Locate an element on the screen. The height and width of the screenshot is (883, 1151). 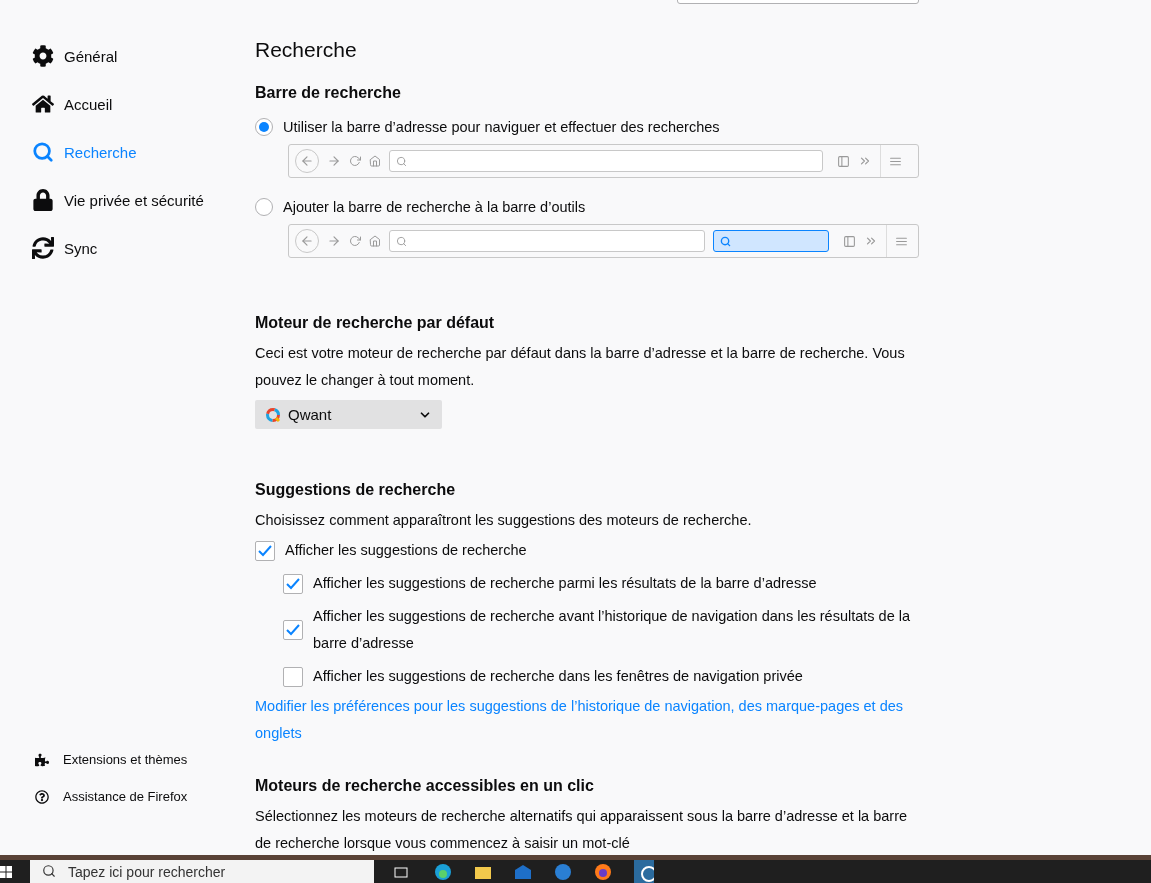
sync-icon is located at coordinates (43, 248).